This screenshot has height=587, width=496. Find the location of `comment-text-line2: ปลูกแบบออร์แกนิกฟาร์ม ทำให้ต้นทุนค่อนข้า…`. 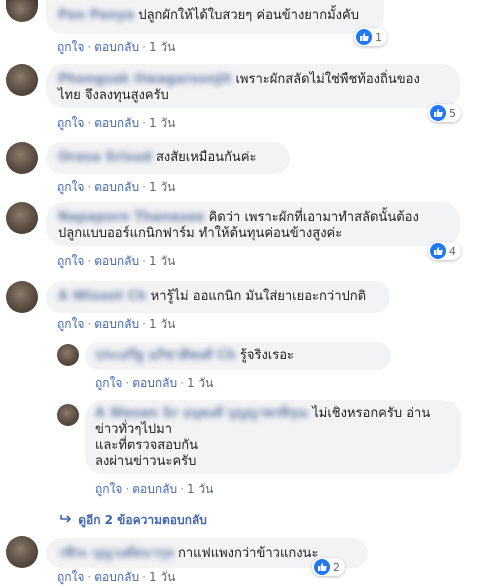

comment-text-line2: ปลูกแบบออร์แกนิกฟาร์ม ทำให้ต้นทุนค่อนข้า… is located at coordinates (200, 233).